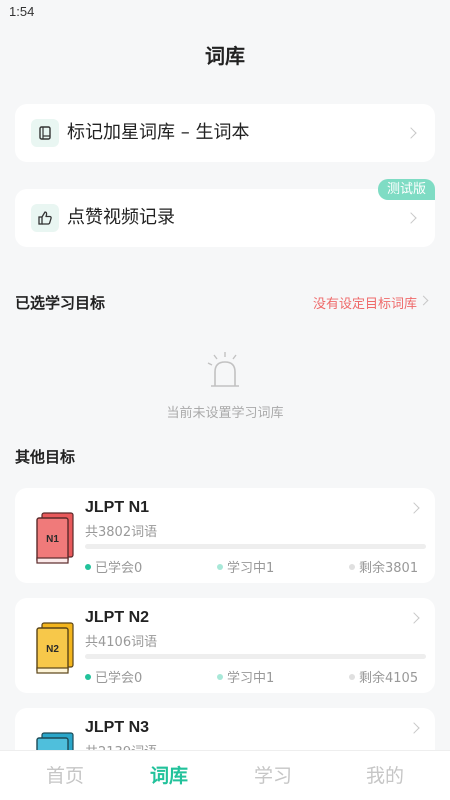 This screenshot has height=800, width=450. Describe the element at coordinates (45, 218) in the screenshot. I see `thumbs-up-icon` at that location.